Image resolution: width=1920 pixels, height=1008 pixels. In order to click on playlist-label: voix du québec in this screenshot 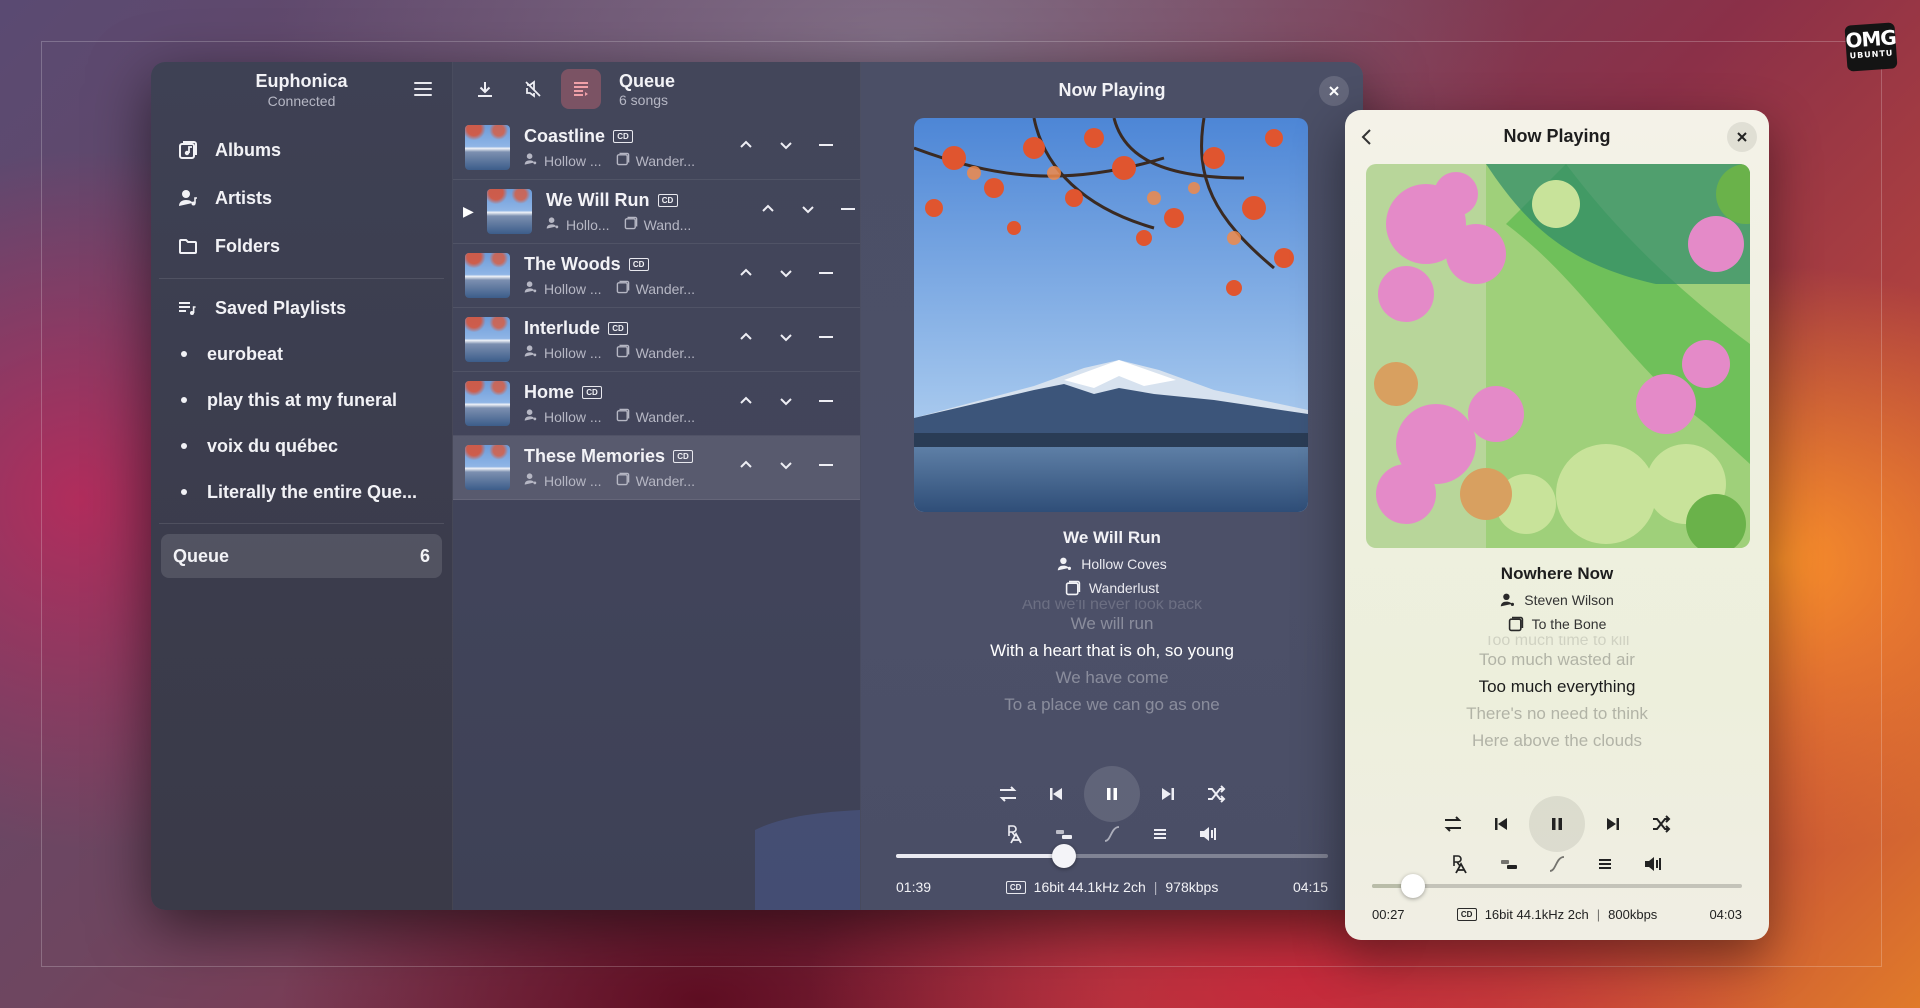, I will do `click(273, 445)`.